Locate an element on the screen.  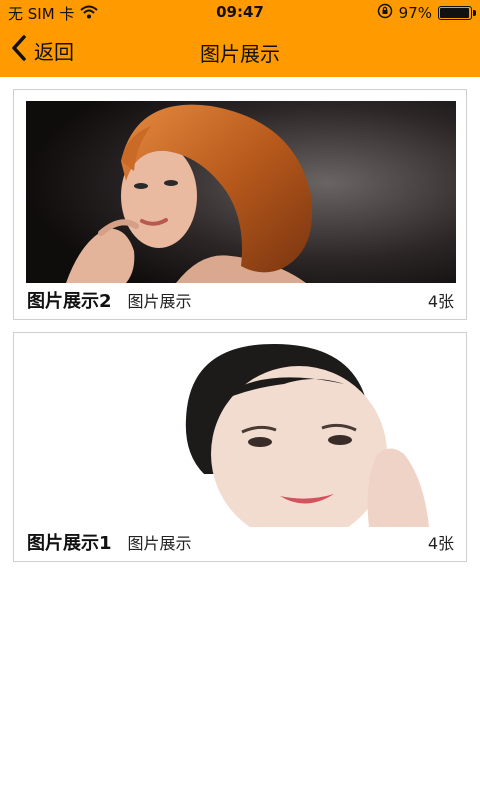
nav-bar: 返回 图片展示 is located at coordinates (240, 51).